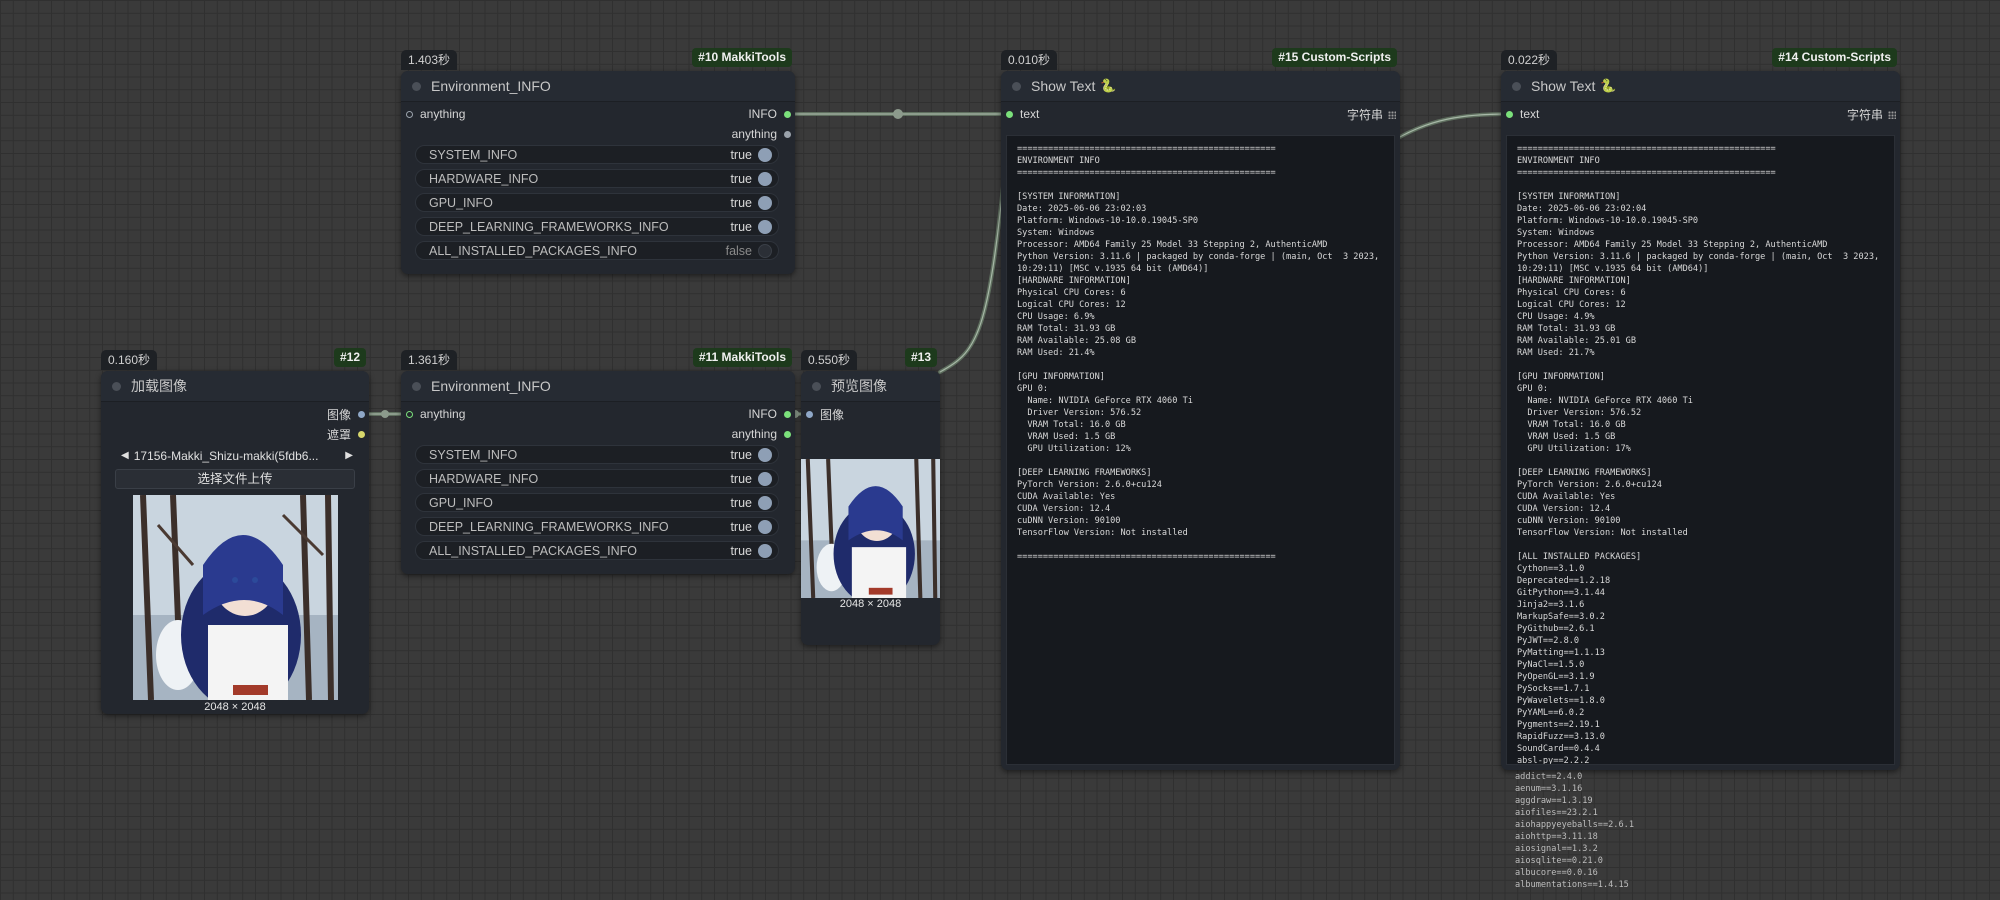 The image size is (2000, 900). What do you see at coordinates (1563, 86) in the screenshot?
I see `node-title: Show Text` at bounding box center [1563, 86].